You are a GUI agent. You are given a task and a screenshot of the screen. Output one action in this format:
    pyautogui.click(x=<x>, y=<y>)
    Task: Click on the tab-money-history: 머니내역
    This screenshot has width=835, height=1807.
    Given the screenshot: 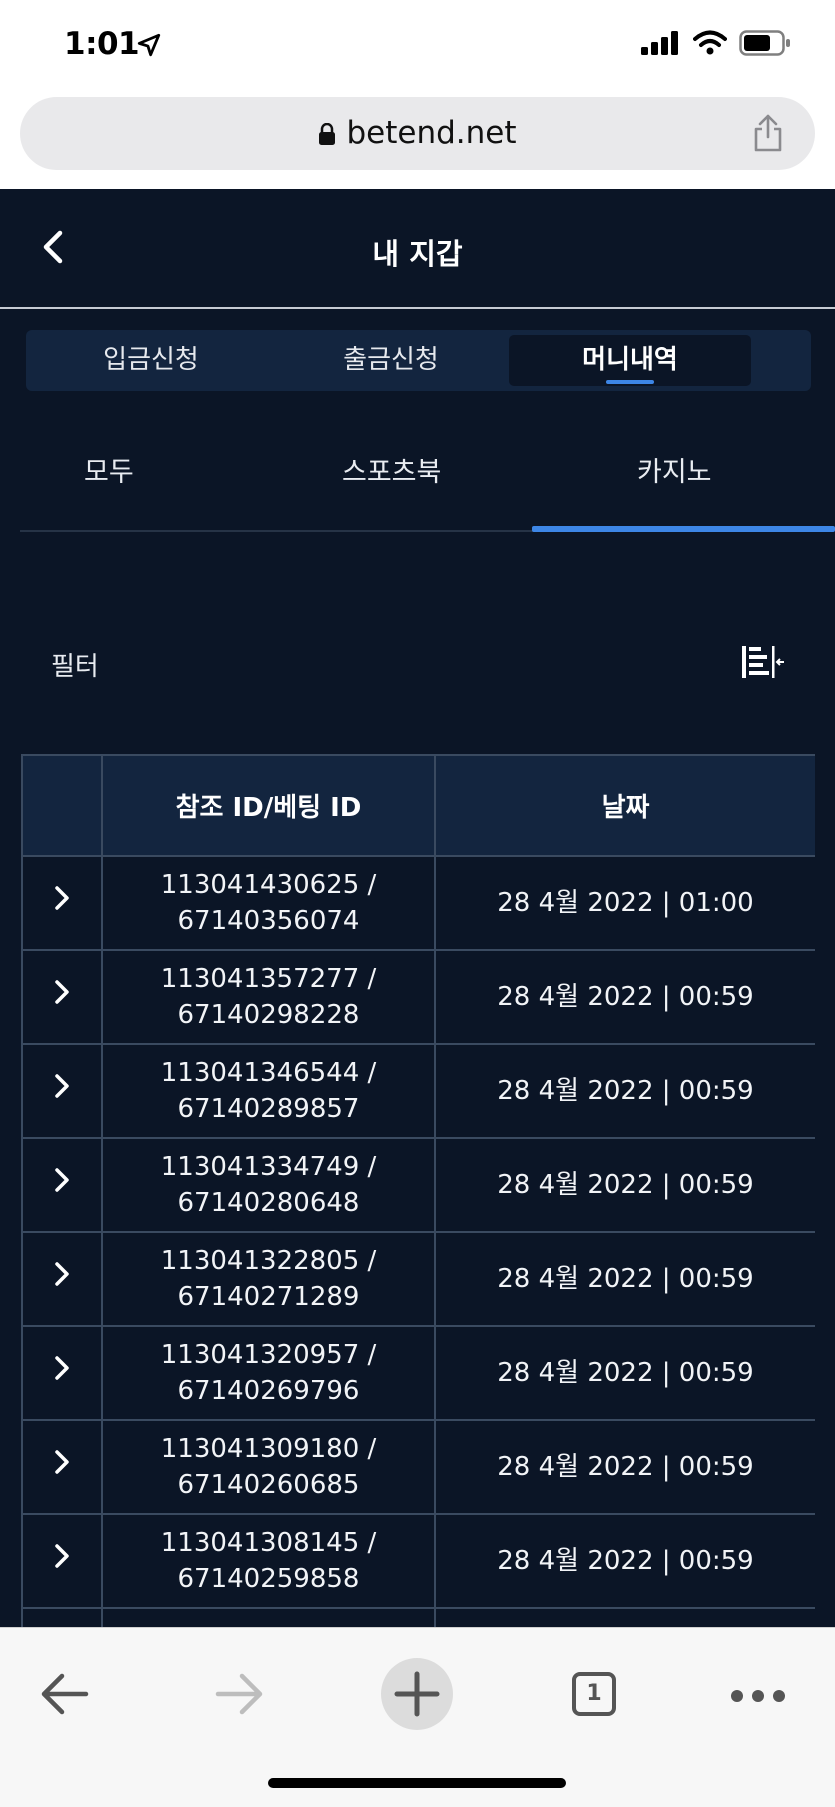 What is the action you would take?
    pyautogui.click(x=630, y=360)
    